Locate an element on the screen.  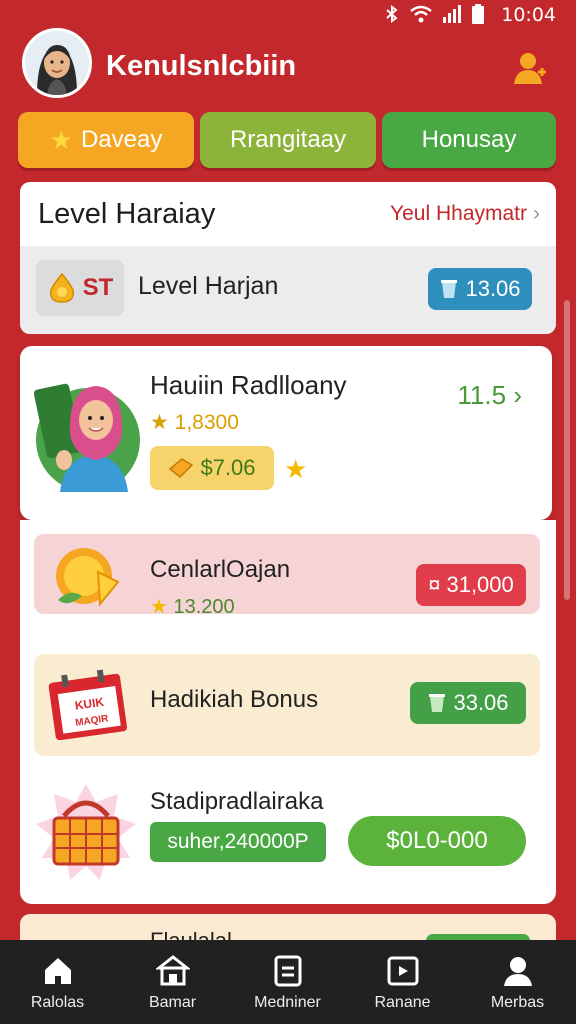
featured-score: 11.5 › is located at coordinates (489, 395).